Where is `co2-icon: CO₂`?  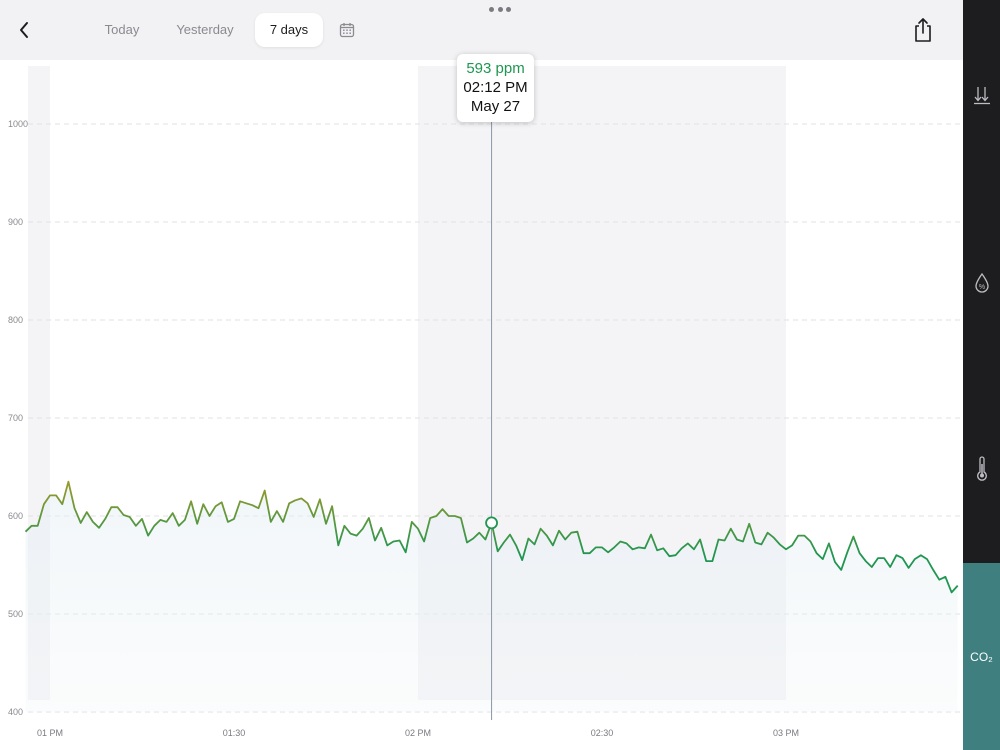
co2-icon: CO₂ is located at coordinates (981, 656).